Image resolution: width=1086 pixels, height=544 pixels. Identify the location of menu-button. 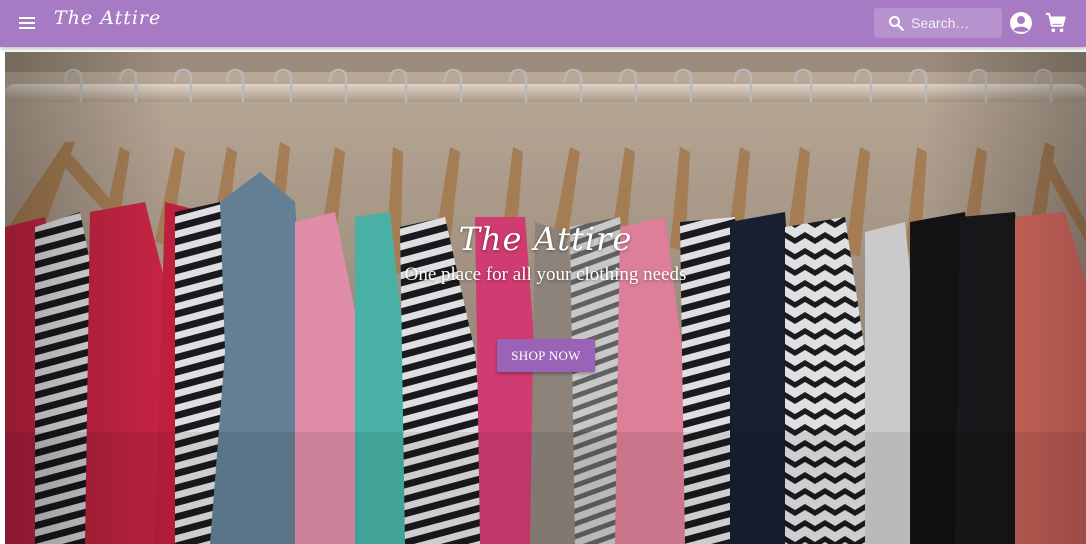
(28, 23).